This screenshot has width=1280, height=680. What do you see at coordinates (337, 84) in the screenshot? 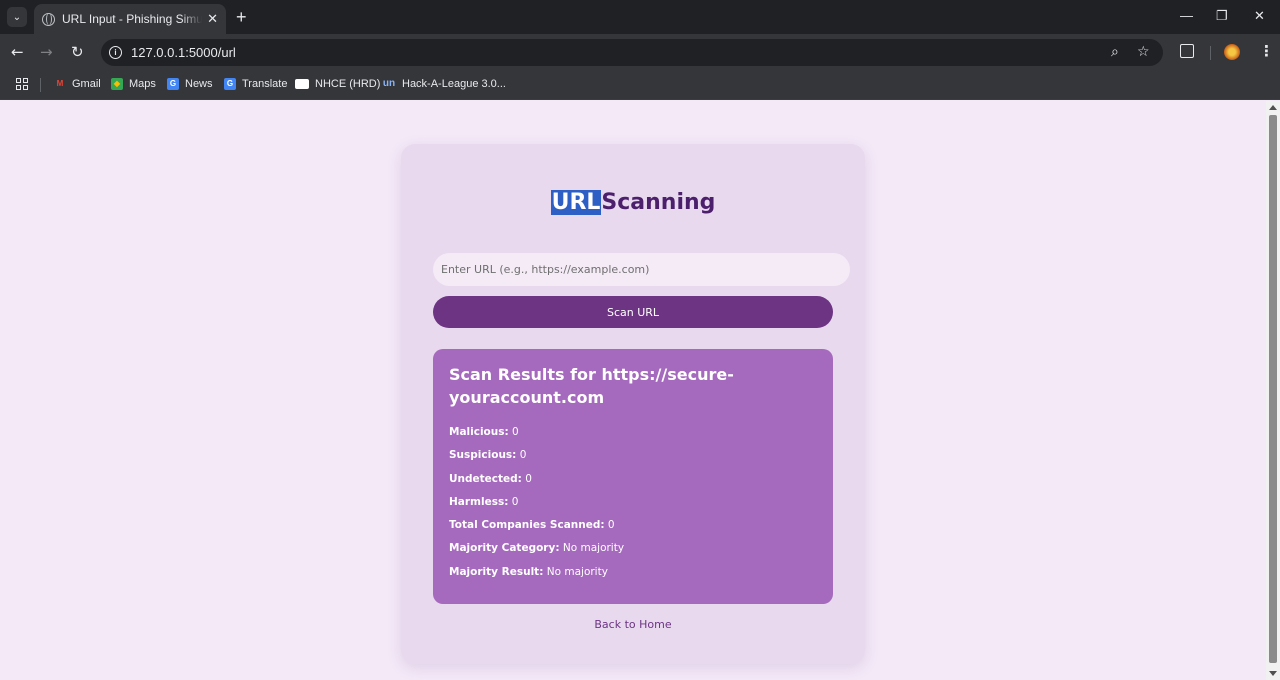
I see `bookmark-nhce: NHCE (HRD)` at bounding box center [337, 84].